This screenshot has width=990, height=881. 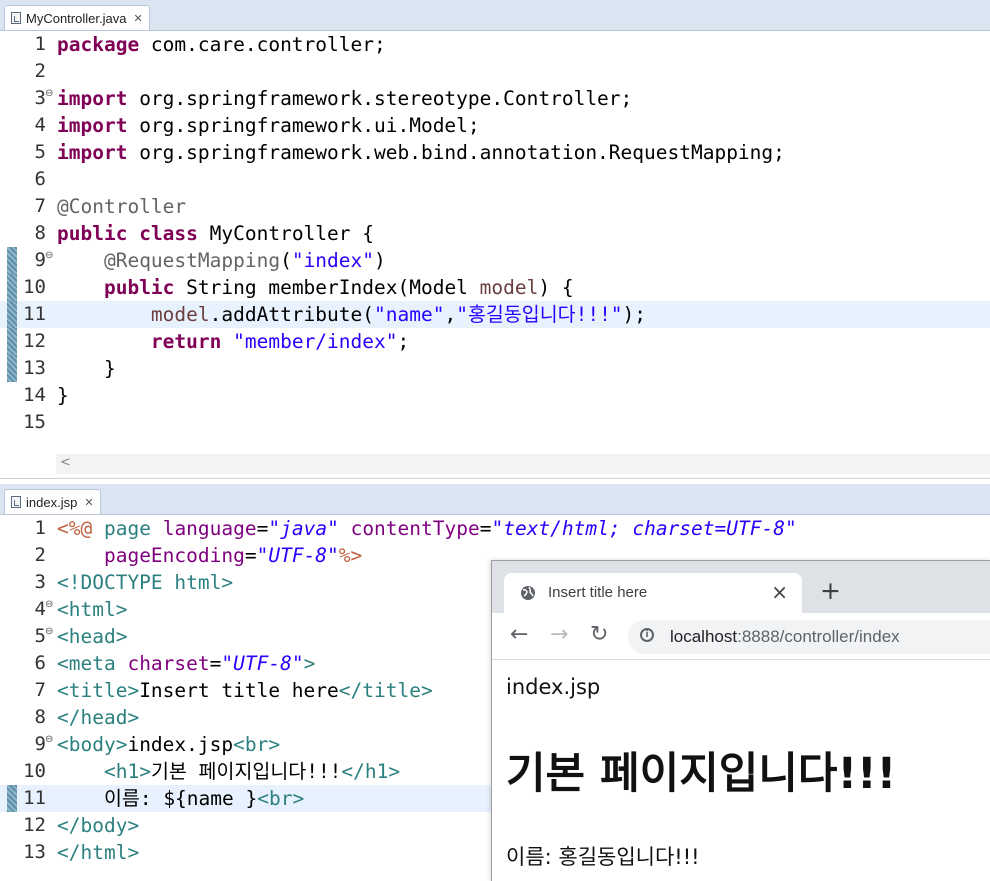 What do you see at coordinates (28, 825) in the screenshot?
I see `line-gutter: 12` at bounding box center [28, 825].